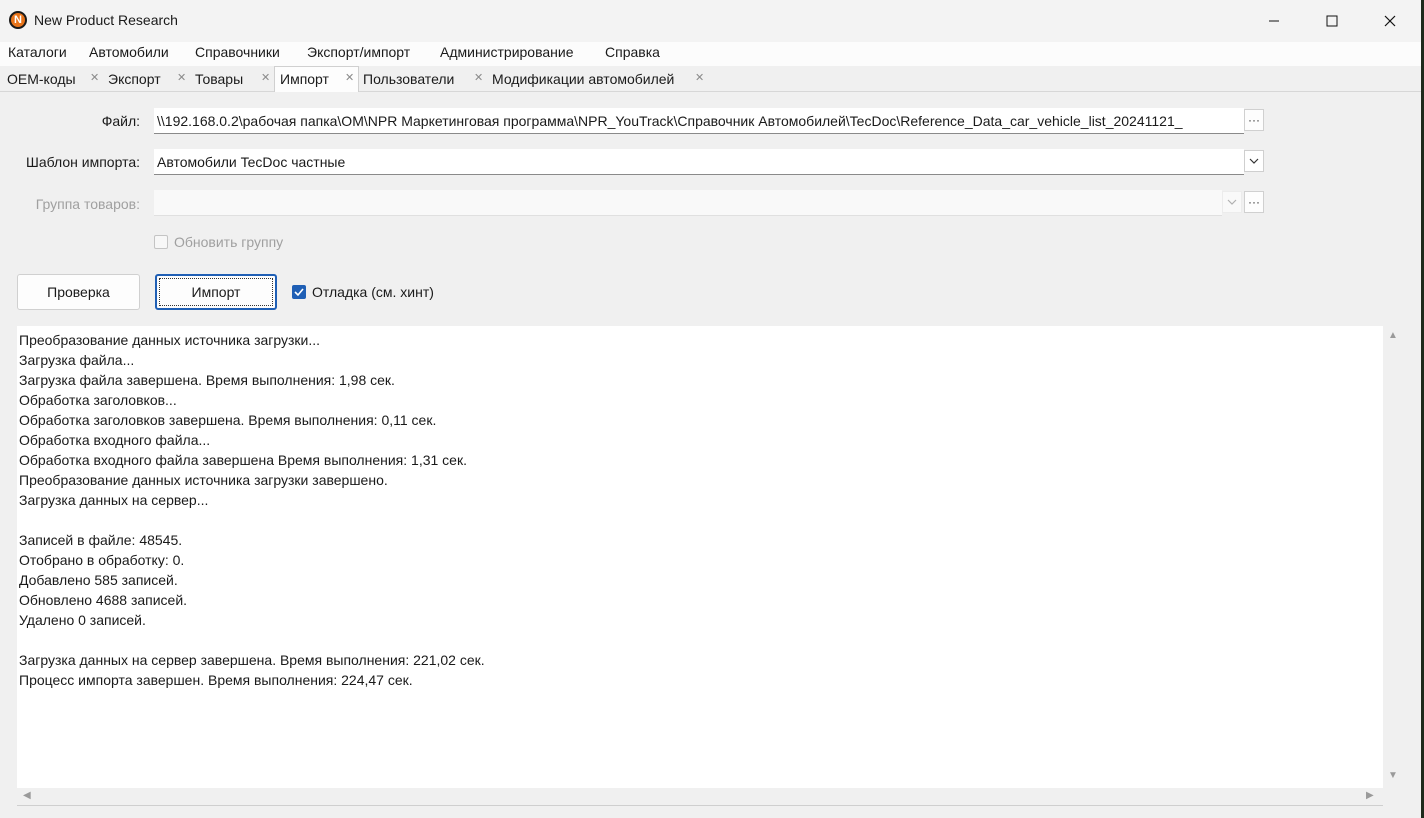 This screenshot has height=818, width=1424. I want to click on close-button, so click(1390, 21).